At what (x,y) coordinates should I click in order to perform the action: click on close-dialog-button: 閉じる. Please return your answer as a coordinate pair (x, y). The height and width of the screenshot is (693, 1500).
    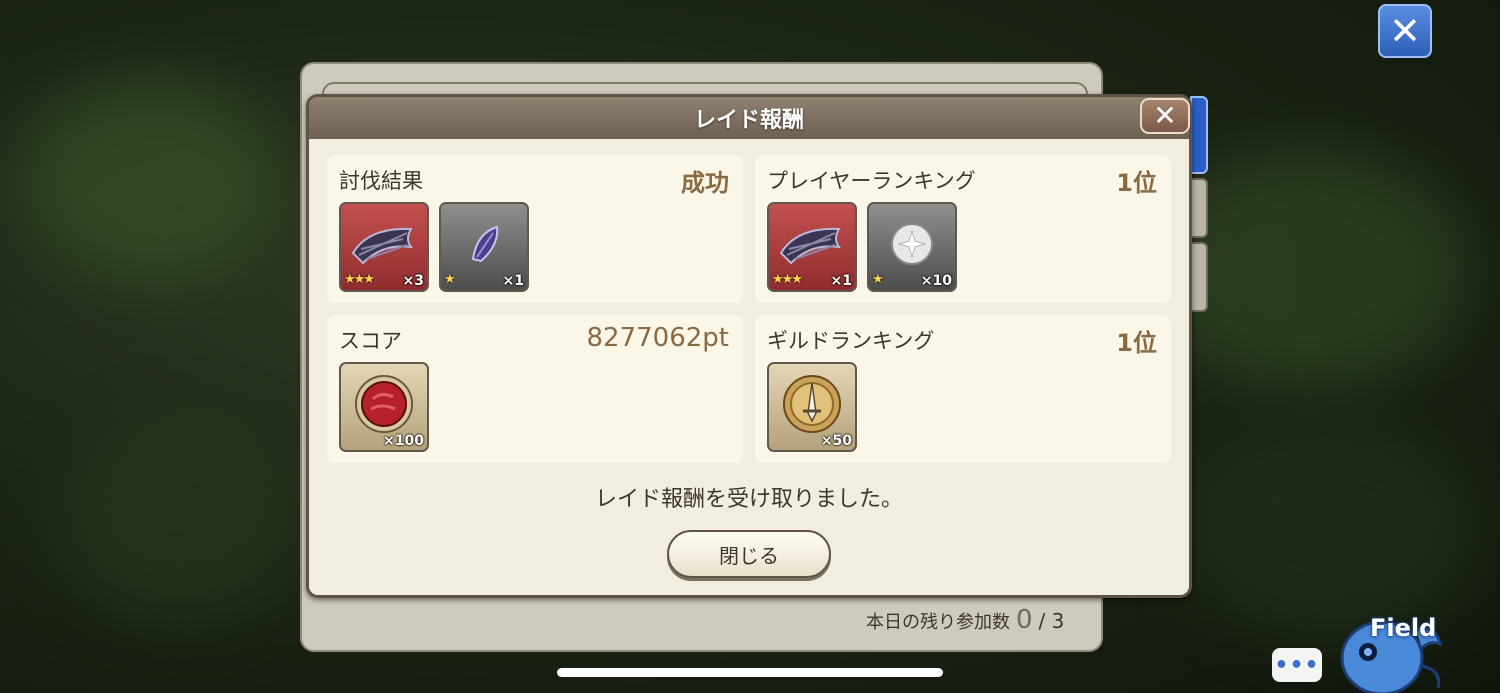
    Looking at the image, I should click on (749, 554).